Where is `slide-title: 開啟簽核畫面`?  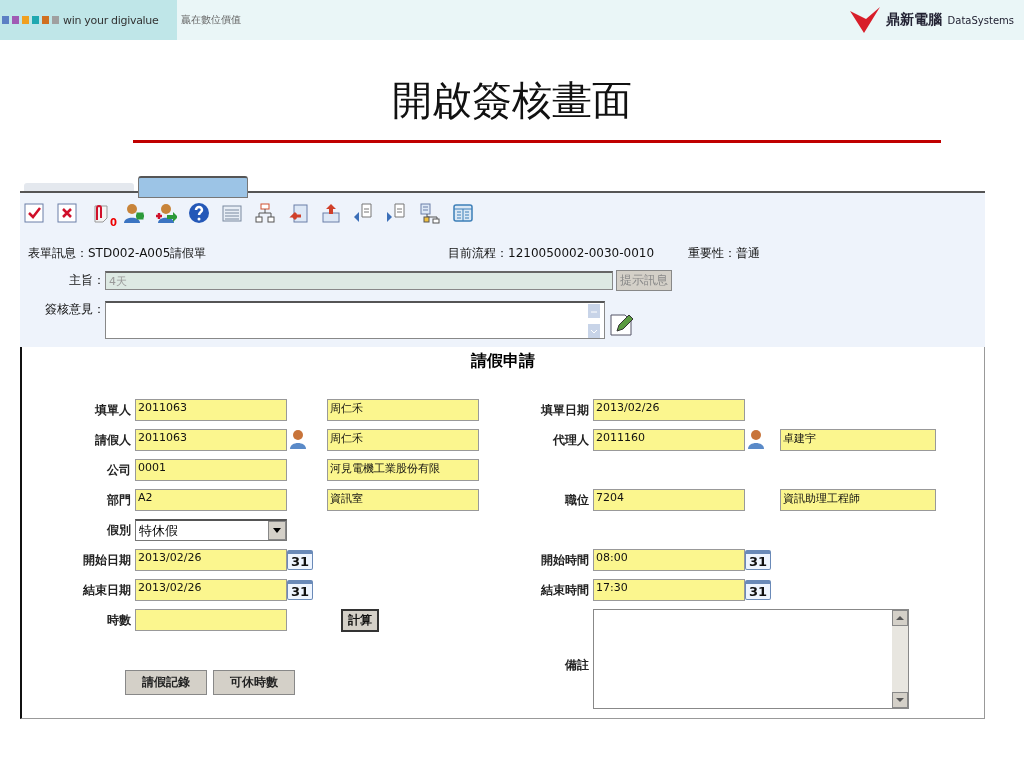 slide-title: 開啟簽核畫面 is located at coordinates (512, 100).